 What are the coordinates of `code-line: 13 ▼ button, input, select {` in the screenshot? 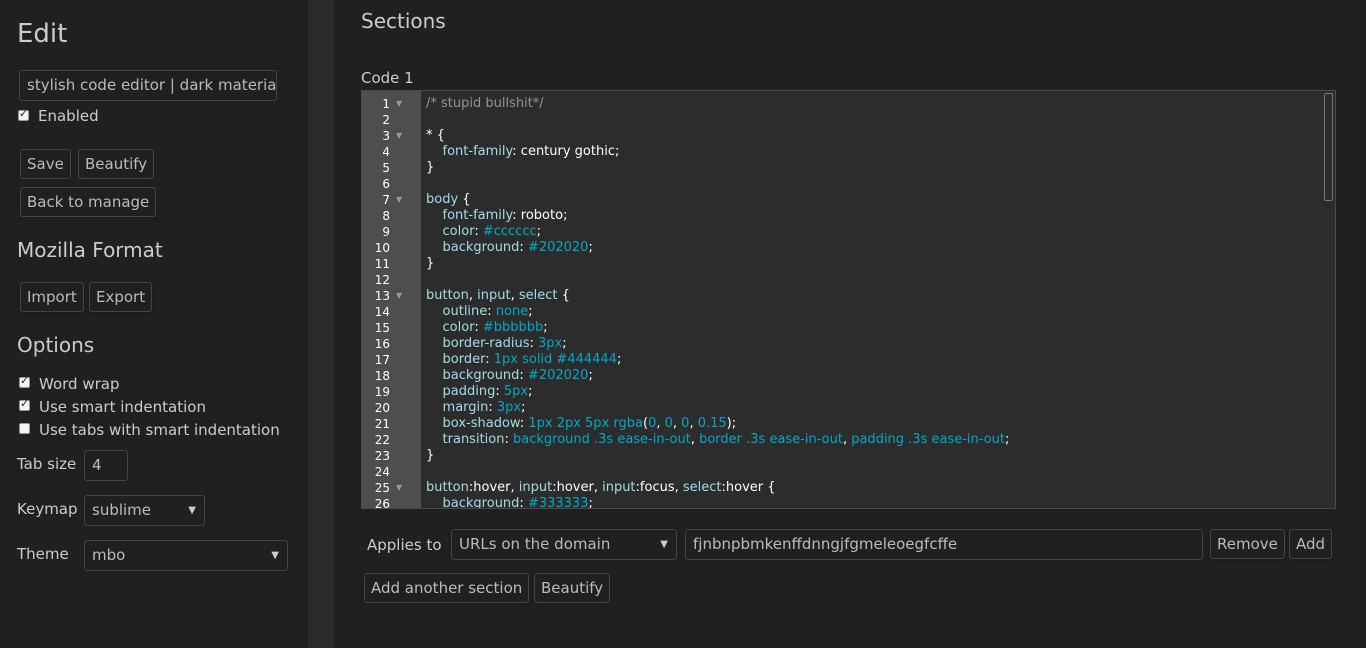 It's located at (848, 296).